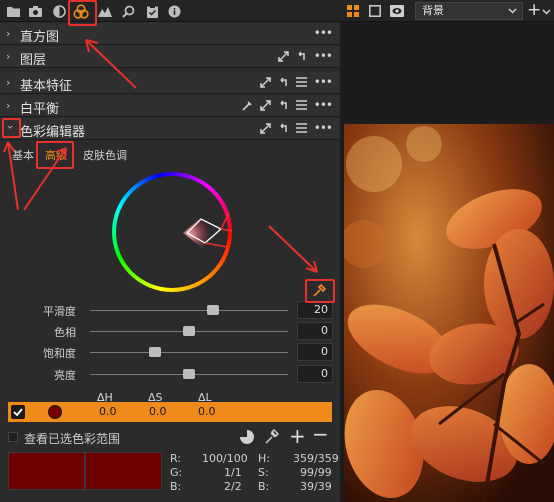  I want to click on section-histogram: › 直方图 •••, so click(170, 34).